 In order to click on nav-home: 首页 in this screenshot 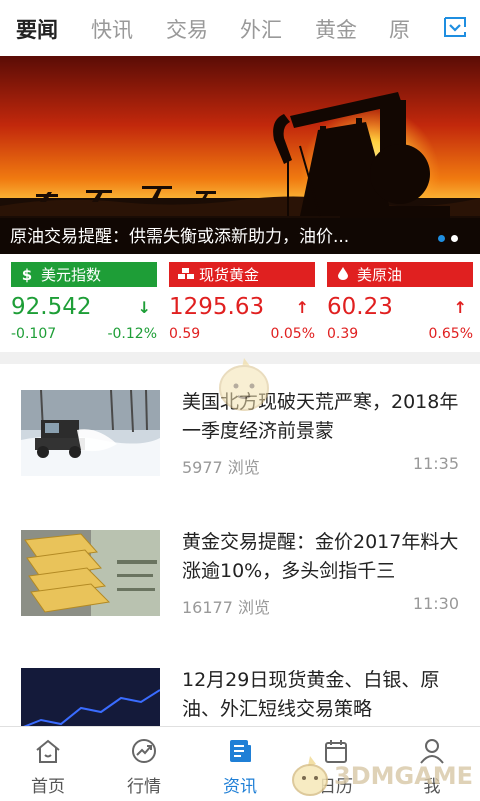, I will do `click(48, 764)`.